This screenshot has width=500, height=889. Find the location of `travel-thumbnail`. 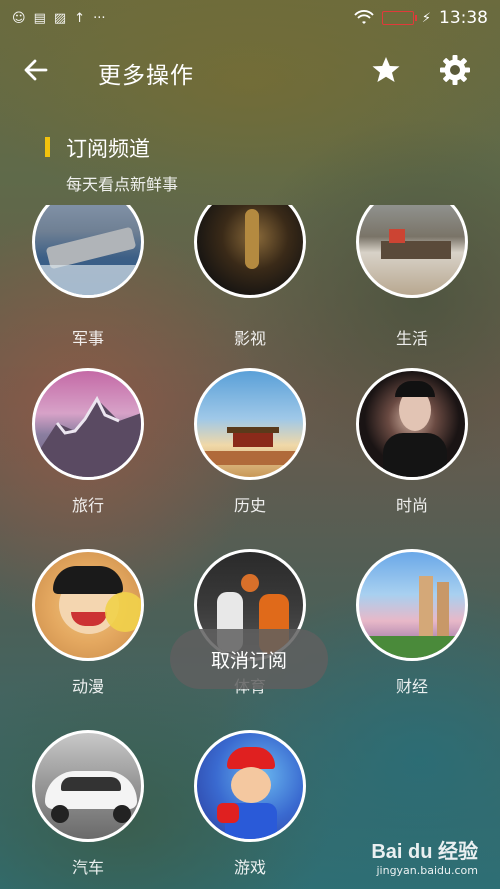

travel-thumbnail is located at coordinates (88, 424).